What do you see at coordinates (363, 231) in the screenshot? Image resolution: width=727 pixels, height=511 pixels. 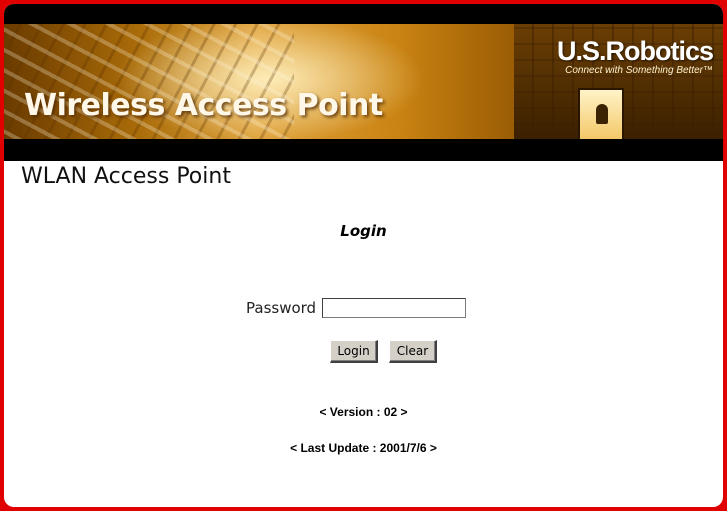 I see `login-heading: Login` at bounding box center [363, 231].